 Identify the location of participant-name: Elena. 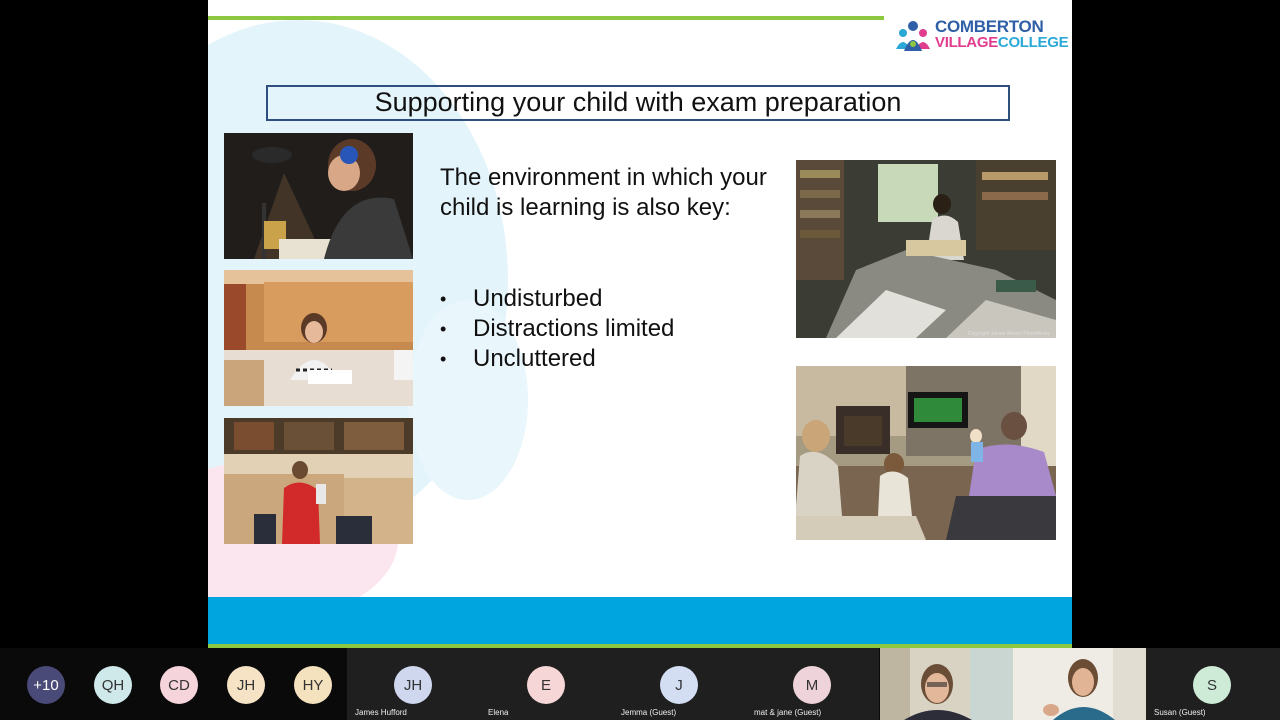
(498, 712).